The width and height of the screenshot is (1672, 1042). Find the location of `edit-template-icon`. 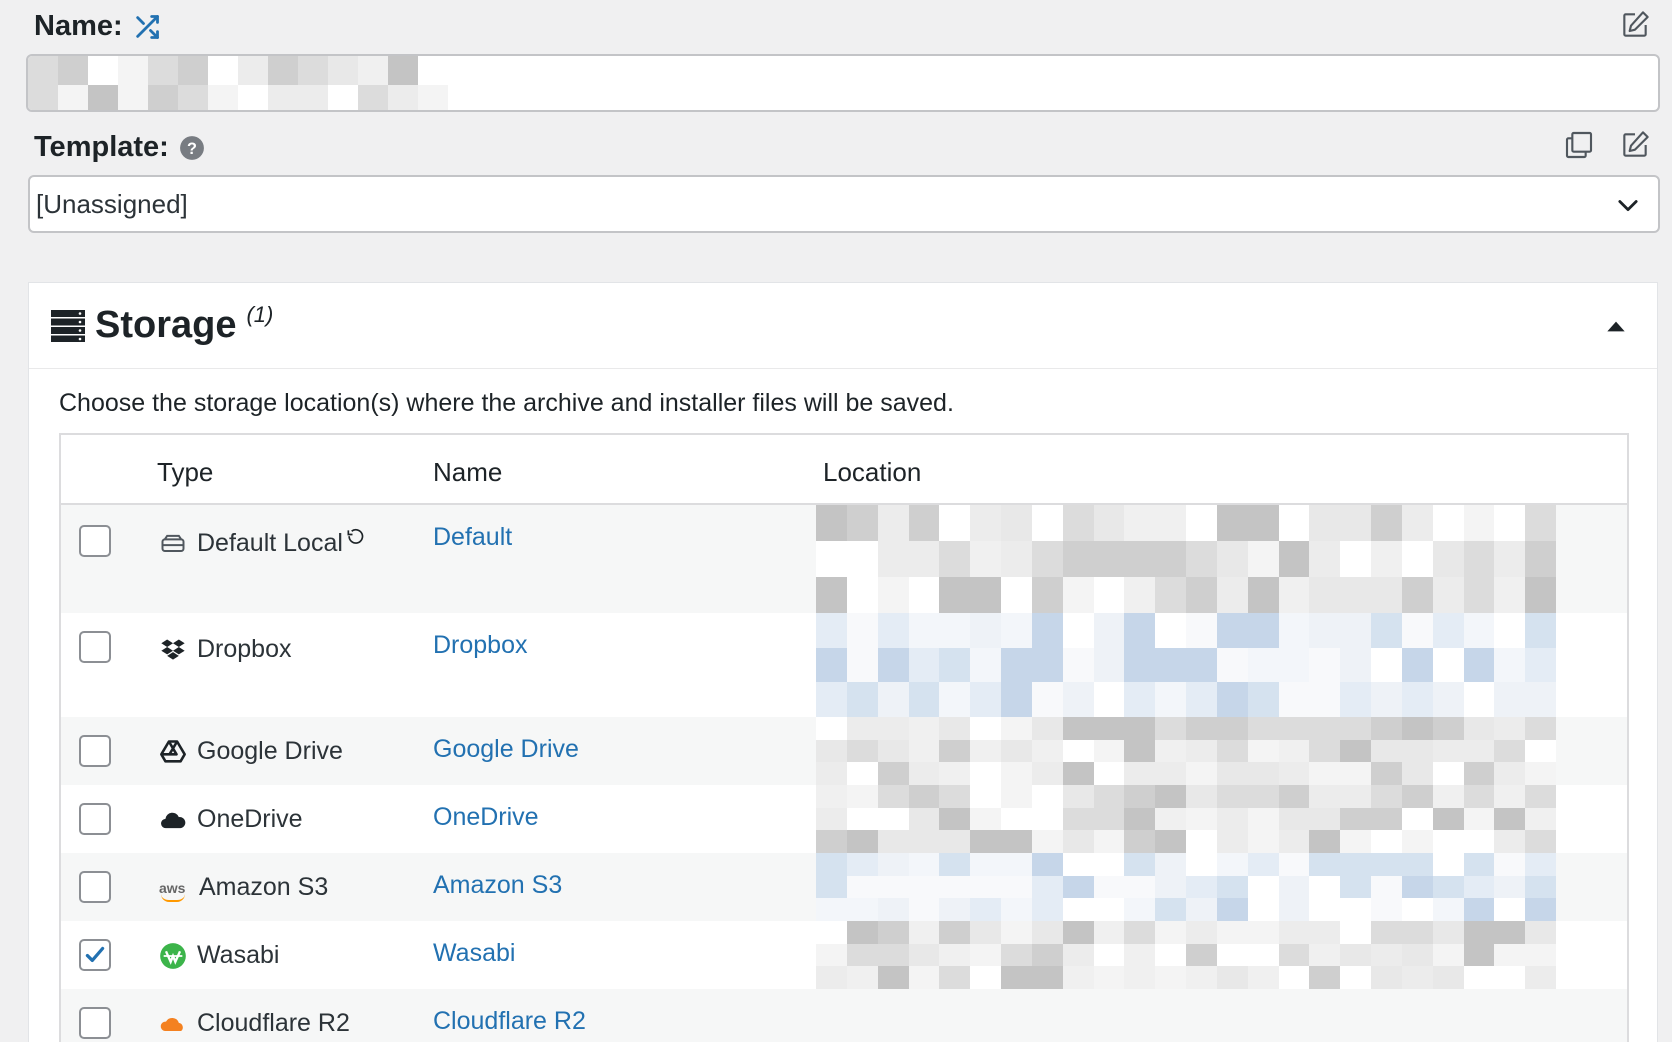

edit-template-icon is located at coordinates (1635, 145).